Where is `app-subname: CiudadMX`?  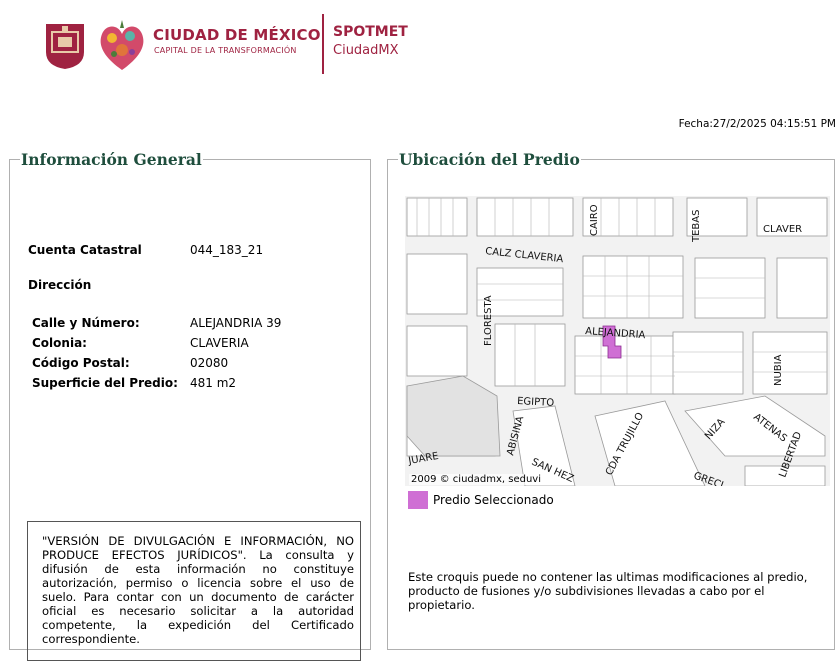 app-subname: CiudadMX is located at coordinates (366, 50).